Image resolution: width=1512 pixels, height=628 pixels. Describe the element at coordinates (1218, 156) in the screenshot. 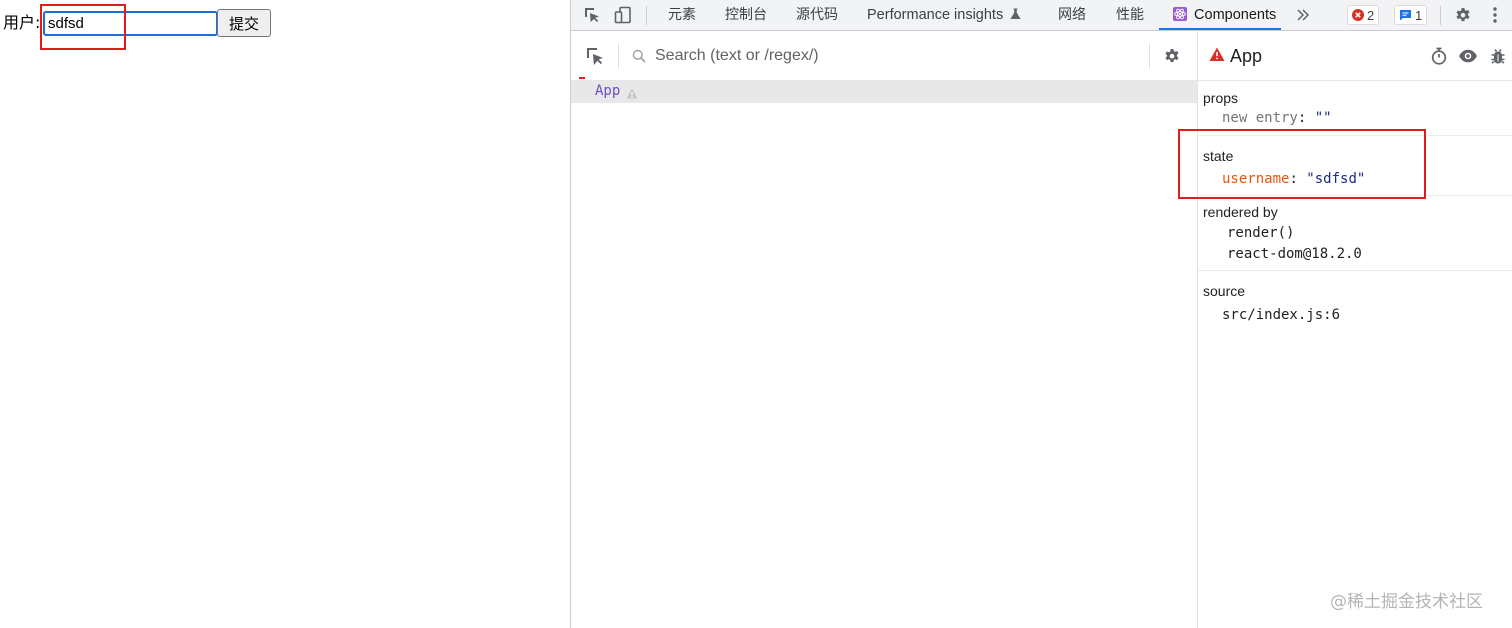

I see `state-heading: state` at that location.